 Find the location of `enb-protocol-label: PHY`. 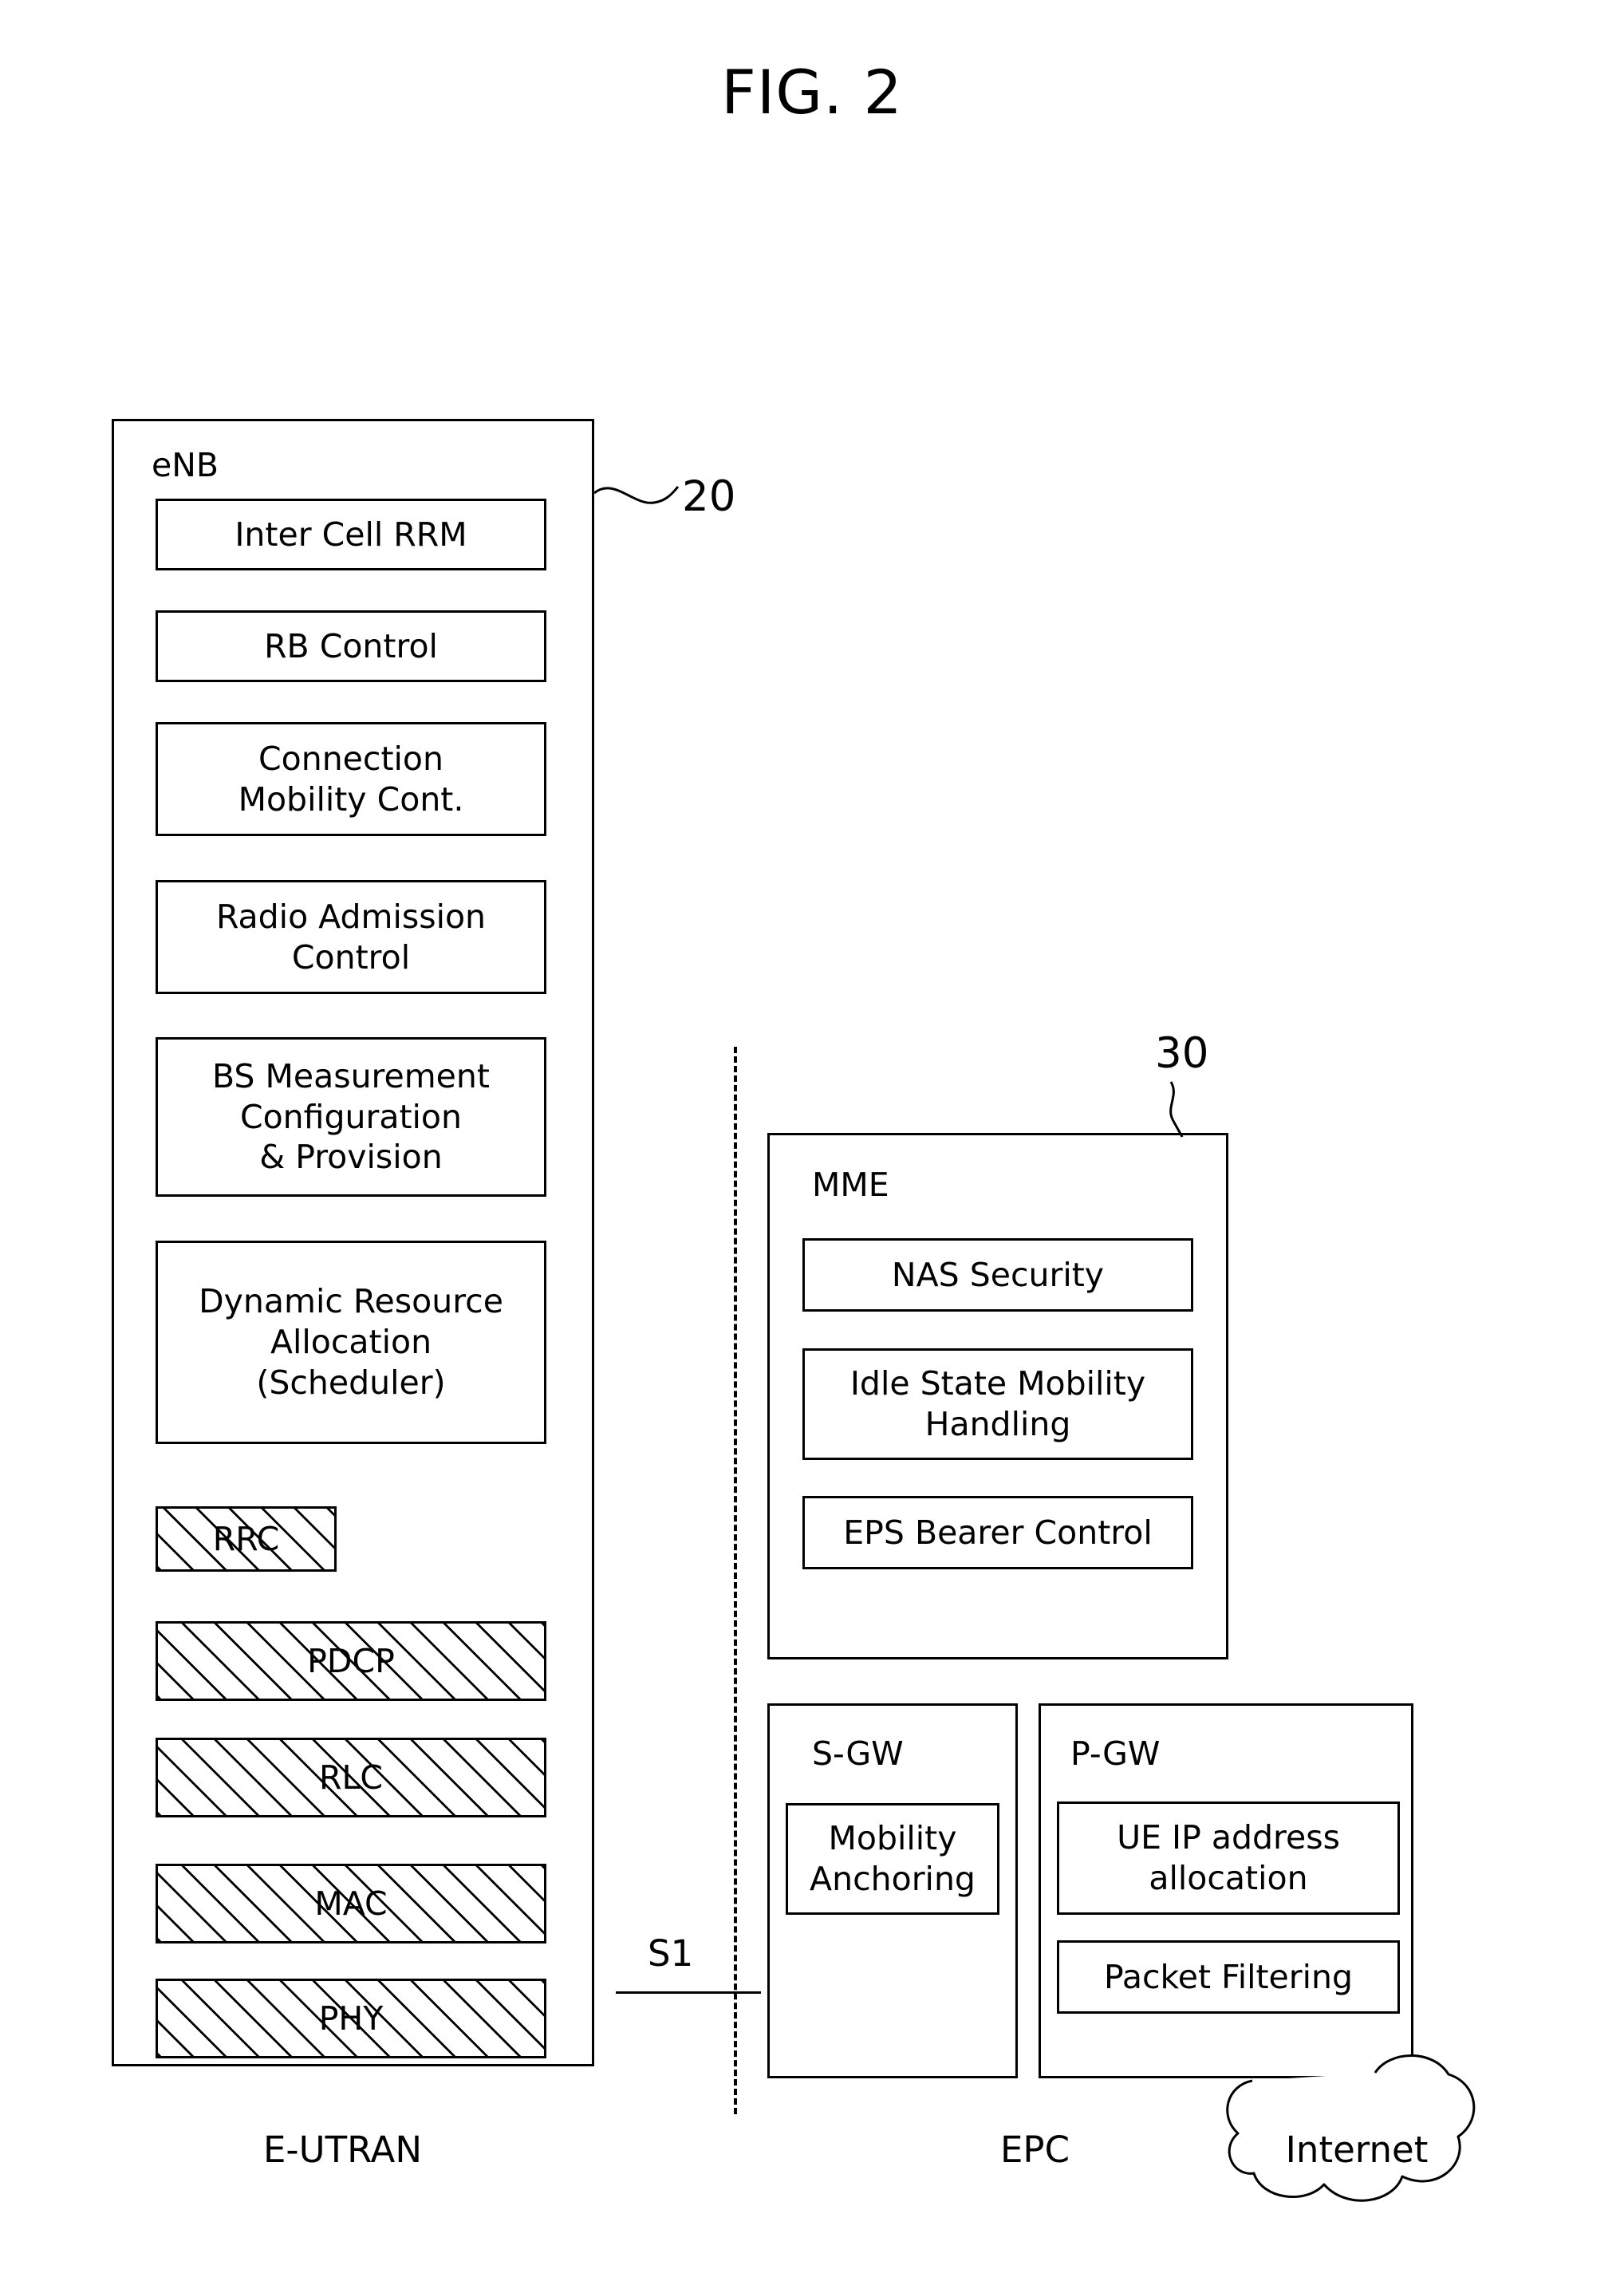

enb-protocol-label: PHY is located at coordinates (351, 2018).